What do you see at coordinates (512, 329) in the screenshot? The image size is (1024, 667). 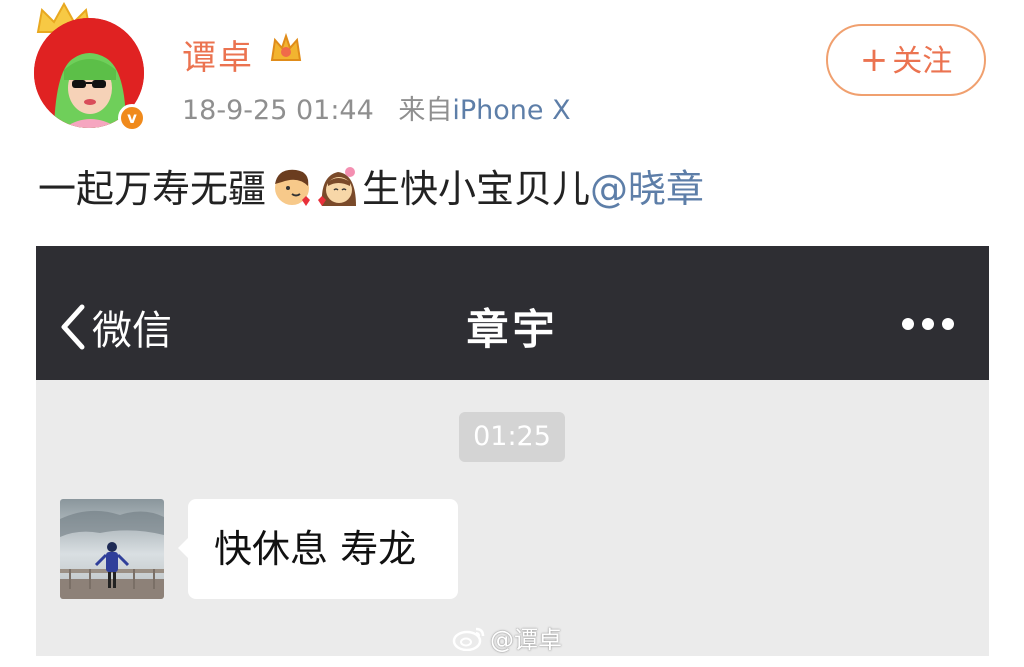 I see `chat-title: 章宇` at bounding box center [512, 329].